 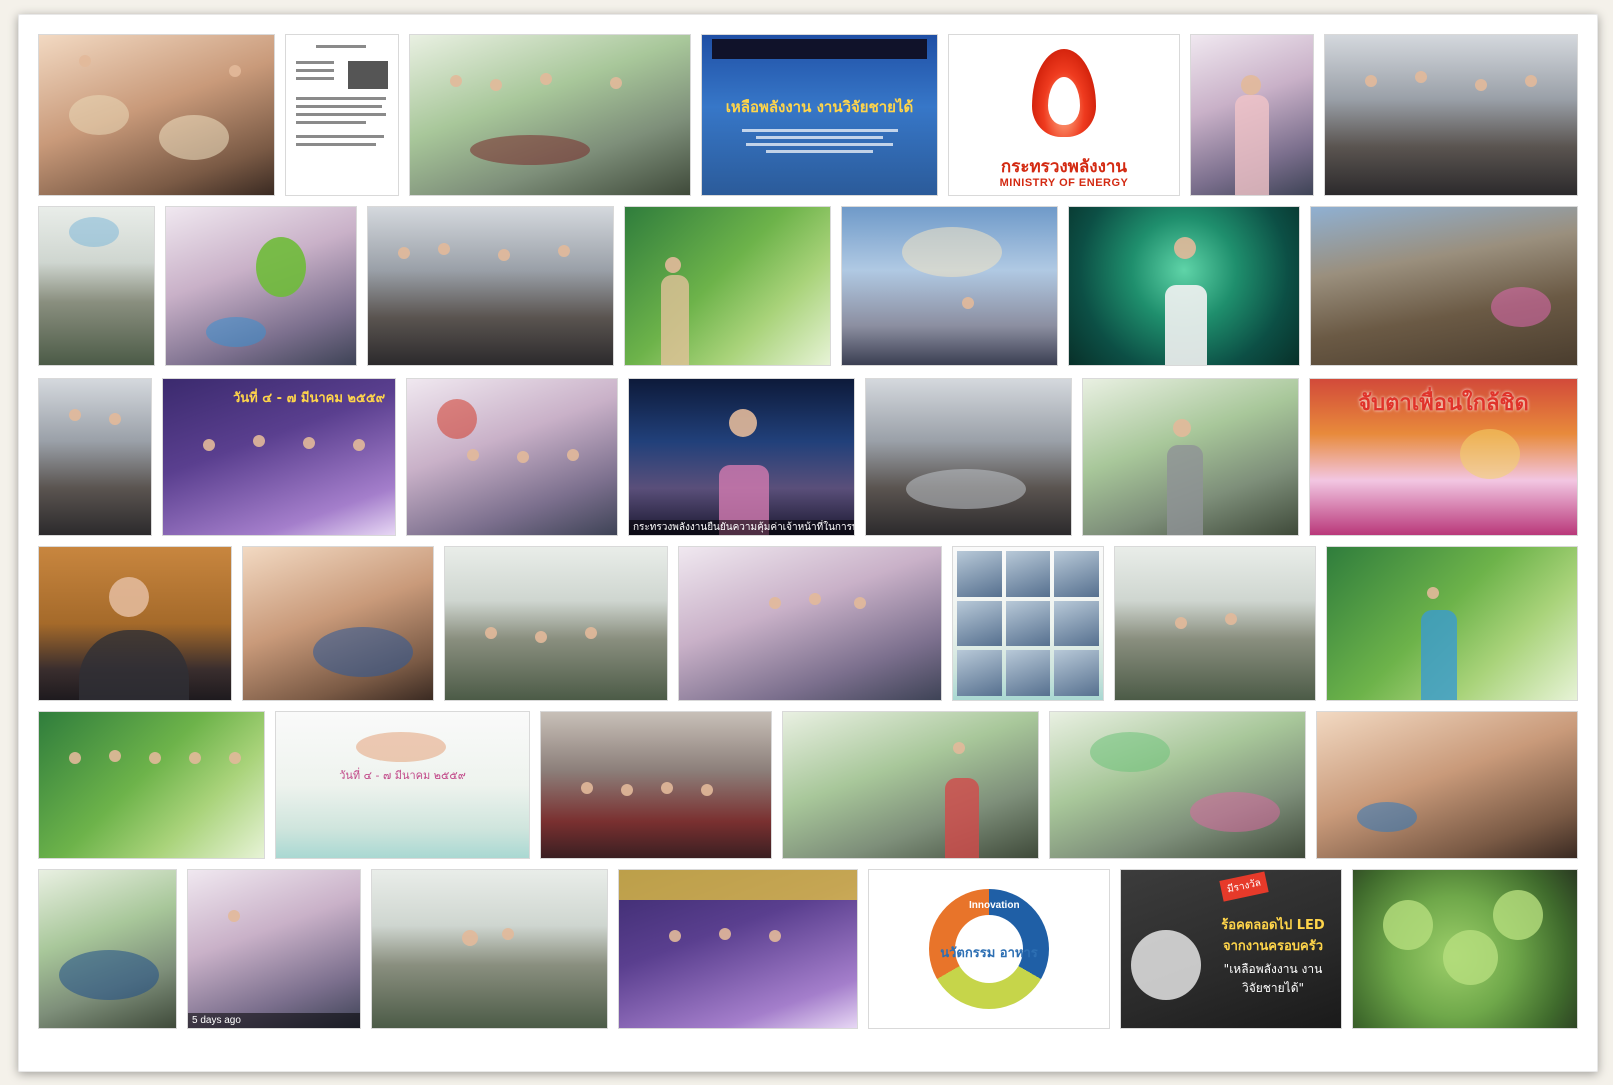 What do you see at coordinates (1215, 623) in the screenshot?
I see `image-thumb-tent-walkthrough` at bounding box center [1215, 623].